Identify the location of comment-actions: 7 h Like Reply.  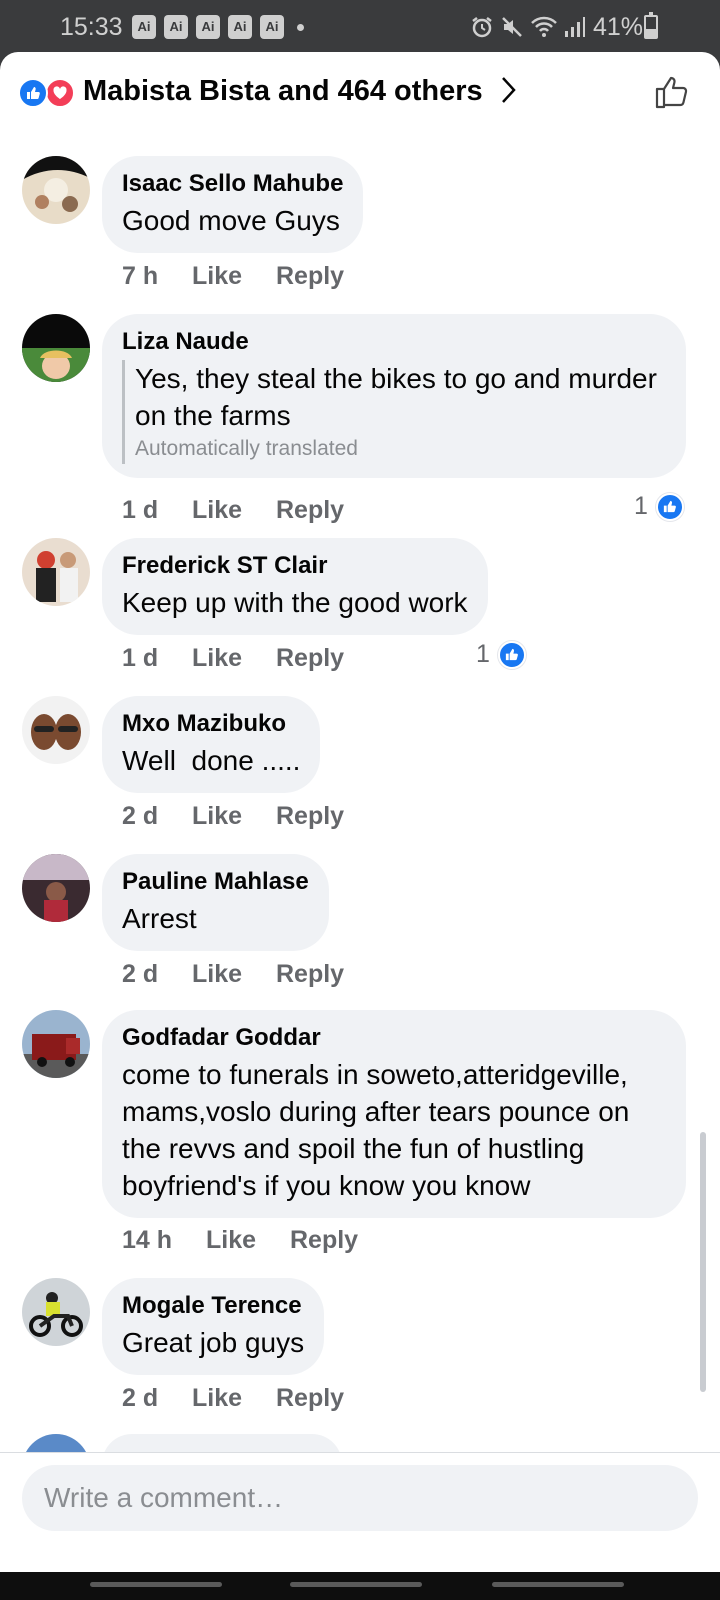
(233, 276).